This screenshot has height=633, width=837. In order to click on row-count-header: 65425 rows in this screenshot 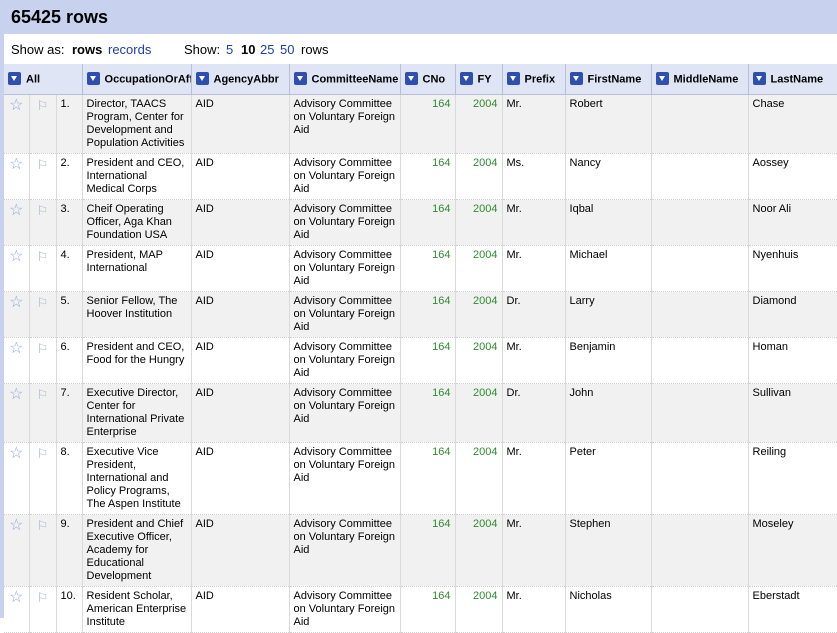, I will do `click(418, 17)`.